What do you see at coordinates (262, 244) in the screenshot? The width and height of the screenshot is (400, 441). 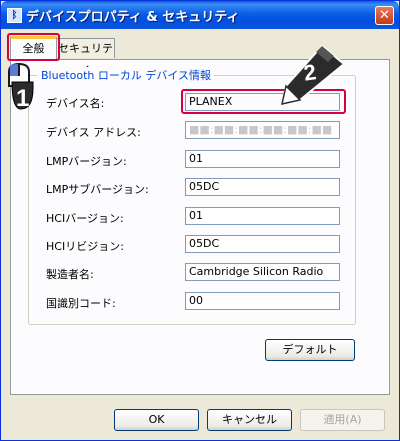 I see `hci-revision-field: 05DC` at bounding box center [262, 244].